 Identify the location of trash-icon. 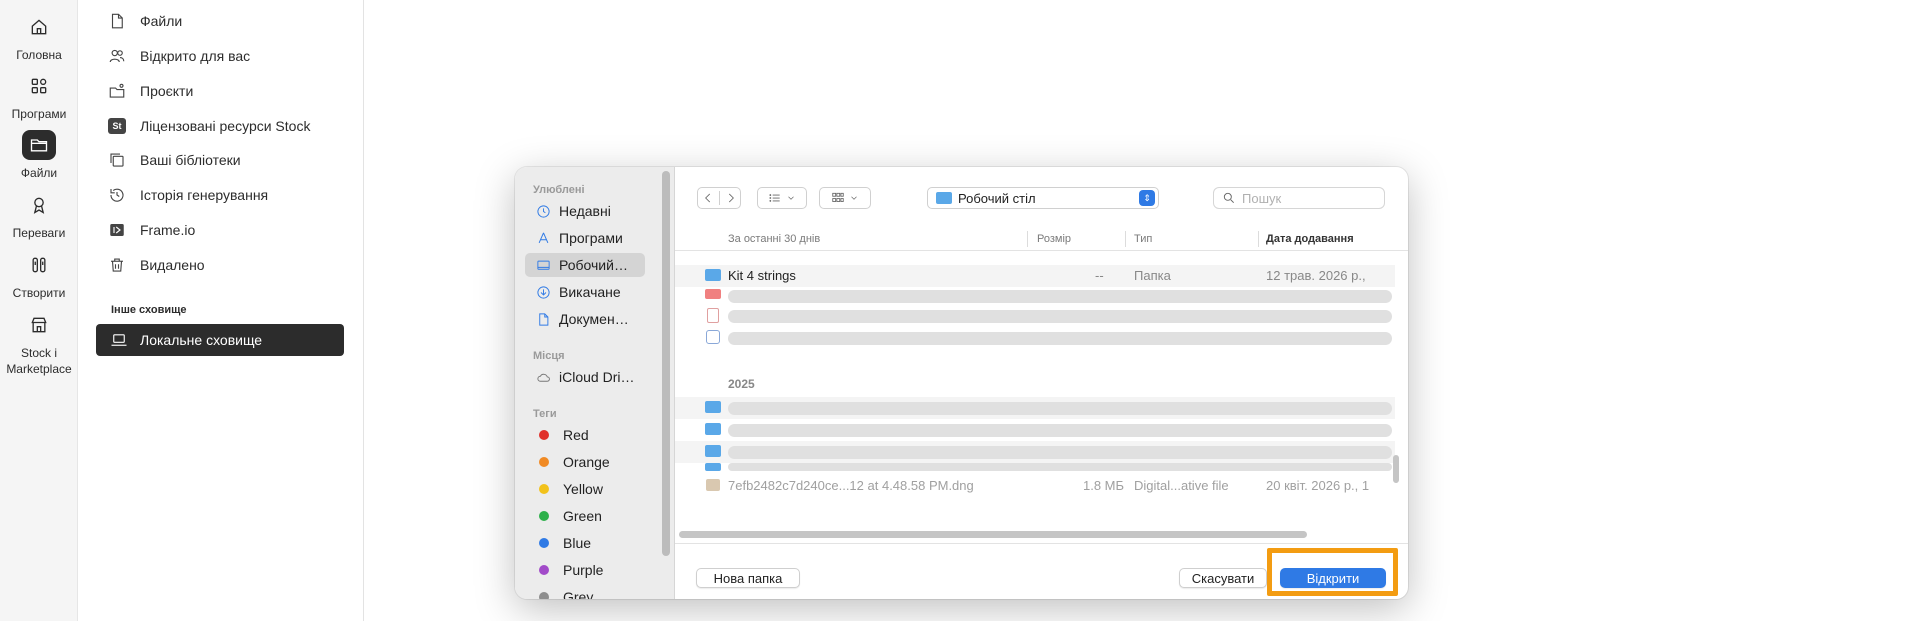
(117, 265).